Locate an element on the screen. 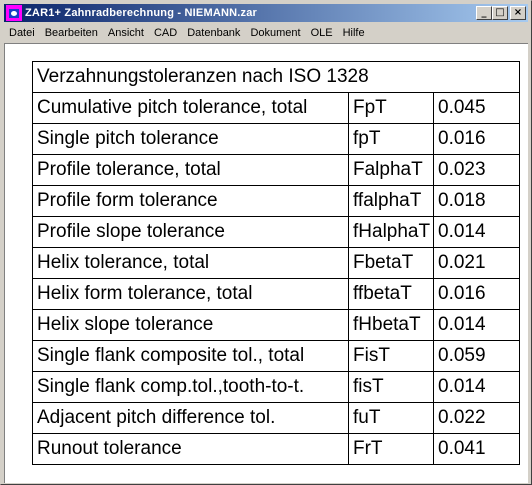  tolerance-symbol: fpT is located at coordinates (391, 139).